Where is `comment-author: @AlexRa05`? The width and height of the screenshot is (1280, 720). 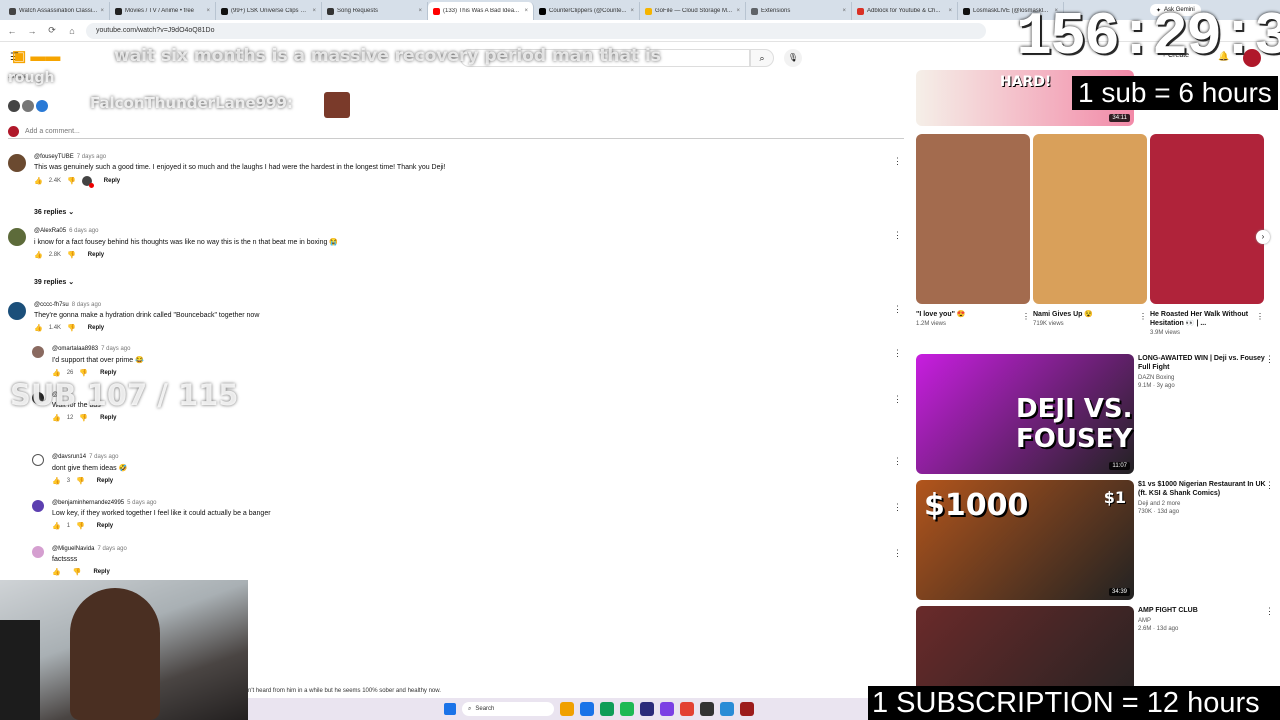
comment-author: @AlexRa05 is located at coordinates (50, 231).